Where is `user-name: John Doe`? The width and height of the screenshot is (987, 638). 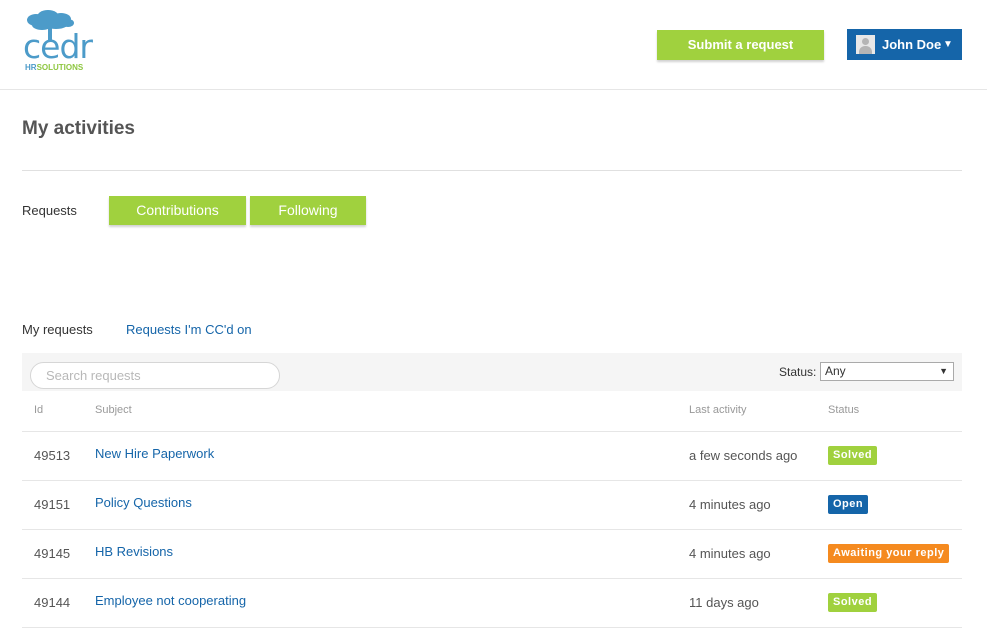 user-name: John Doe is located at coordinates (912, 44).